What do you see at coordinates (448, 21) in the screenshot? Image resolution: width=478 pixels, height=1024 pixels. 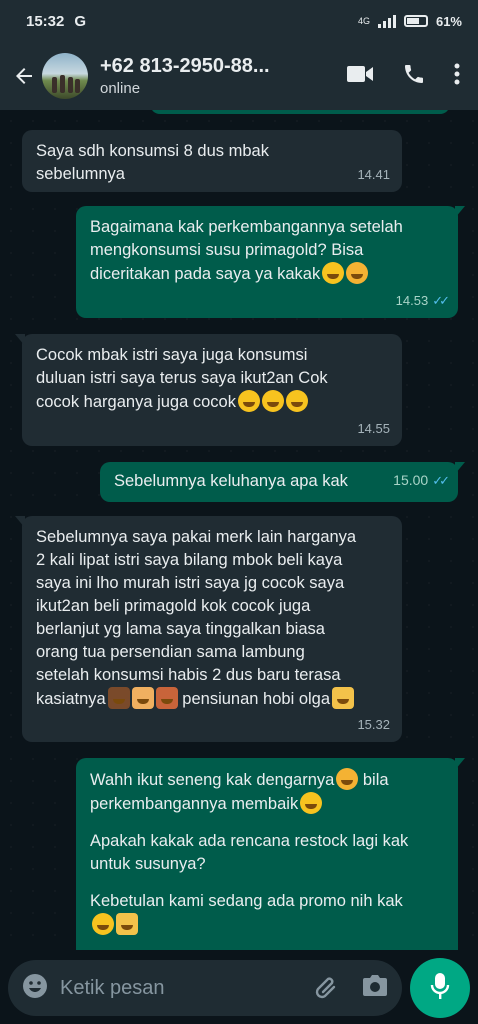 I see `battery-percent: 61%` at bounding box center [448, 21].